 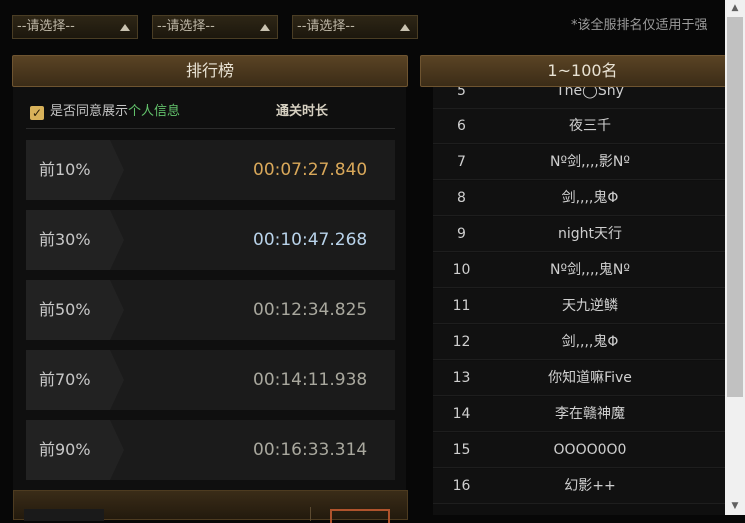 I want to click on player-name: 幻影++, so click(x=590, y=486).